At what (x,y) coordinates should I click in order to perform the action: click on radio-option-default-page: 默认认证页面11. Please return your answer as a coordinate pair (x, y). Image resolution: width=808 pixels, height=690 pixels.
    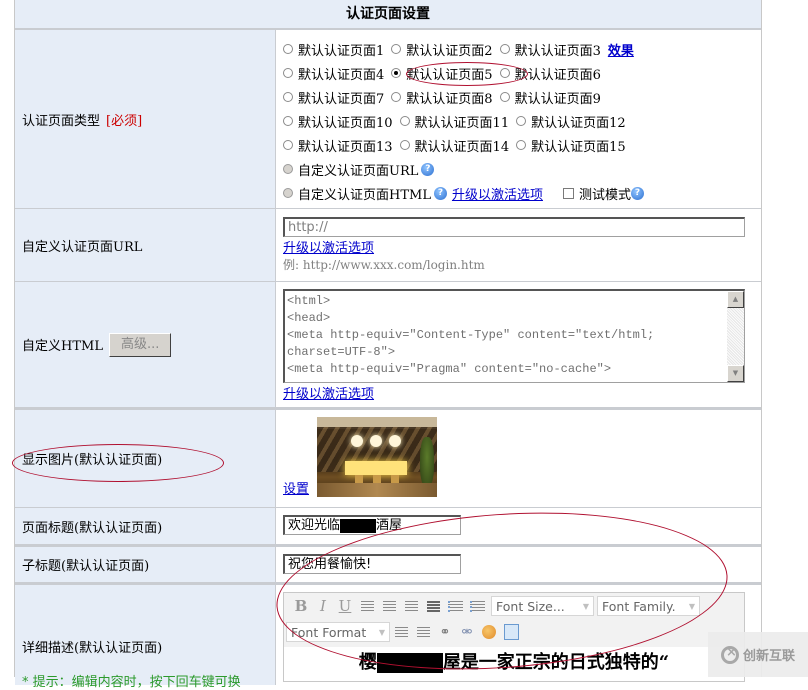
    Looking at the image, I should click on (454, 121).